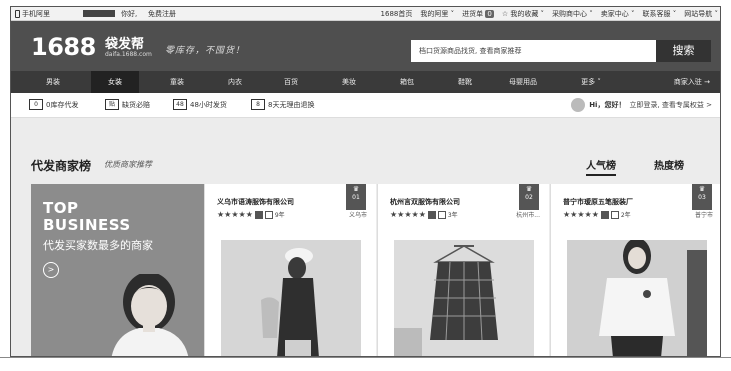 This screenshot has height=371, width=731. What do you see at coordinates (61, 208) in the screenshot?
I see `banner-line-top: TOP` at bounding box center [61, 208].